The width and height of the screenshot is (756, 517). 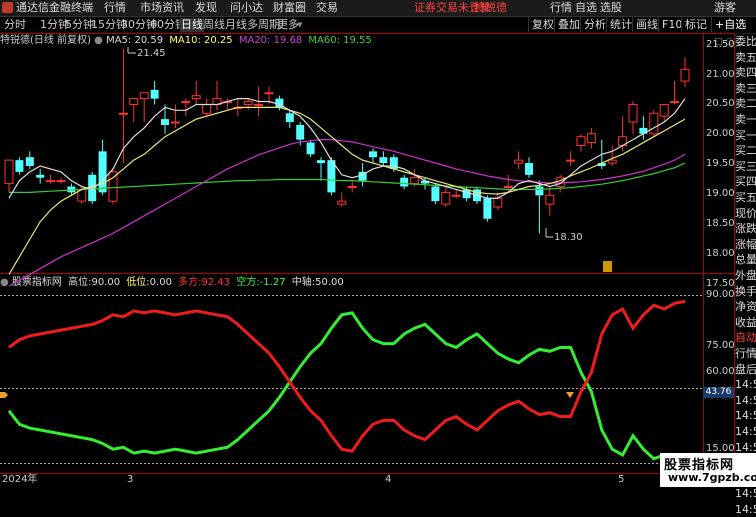 I want to click on sidebar-item: 盘后, so click(x=745, y=369).